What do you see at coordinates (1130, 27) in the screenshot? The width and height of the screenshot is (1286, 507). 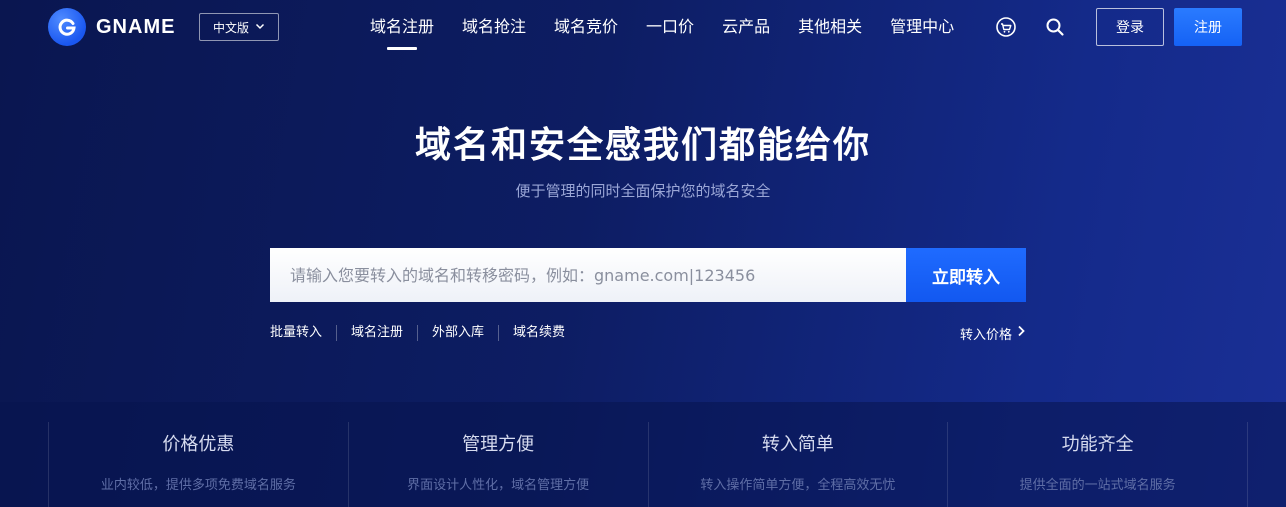 I see `login-button: 登录` at bounding box center [1130, 27].